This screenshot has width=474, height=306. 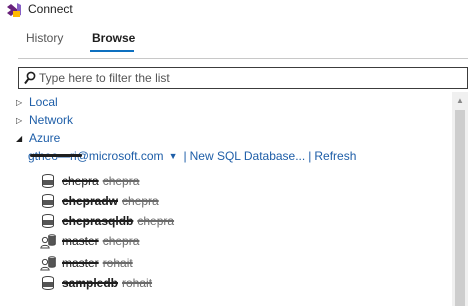 I want to click on refresh-link: Refresh, so click(x=335, y=156).